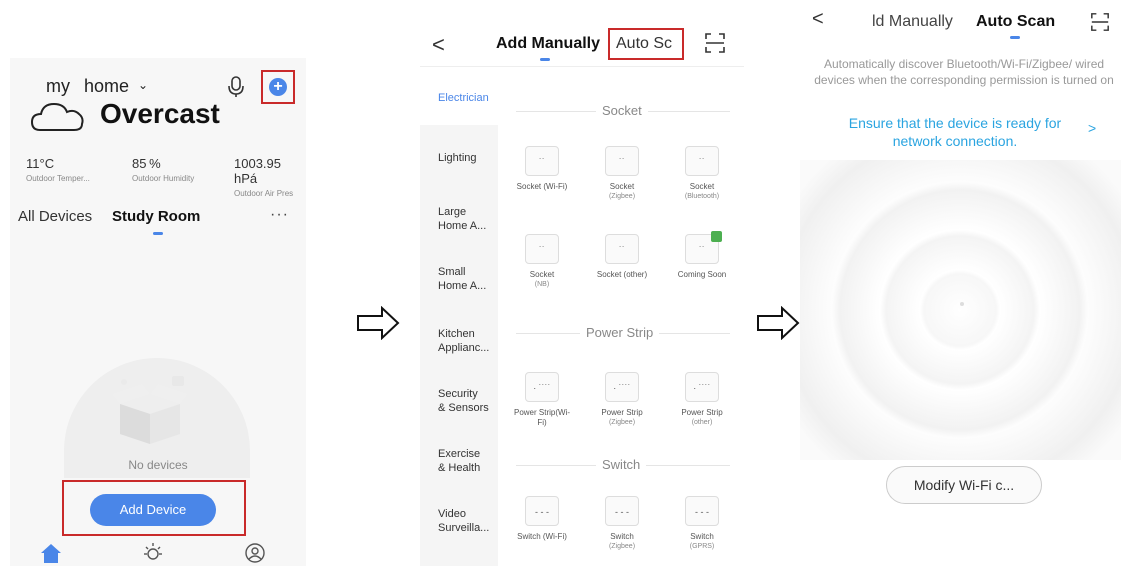  What do you see at coordinates (153, 553) in the screenshot?
I see `scene-sun-nav-icon` at bounding box center [153, 553].